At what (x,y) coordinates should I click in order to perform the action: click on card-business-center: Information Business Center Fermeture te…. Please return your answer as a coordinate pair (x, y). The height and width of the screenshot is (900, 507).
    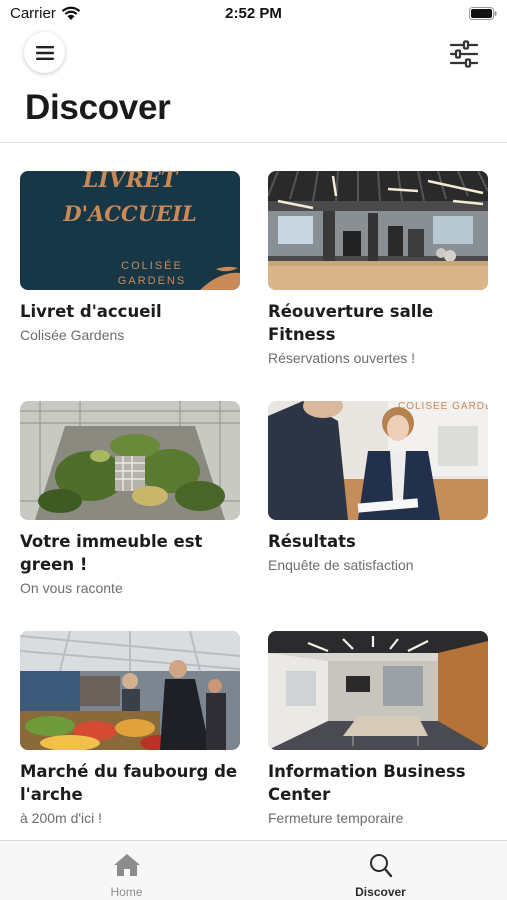
    Looking at the image, I should click on (378, 729).